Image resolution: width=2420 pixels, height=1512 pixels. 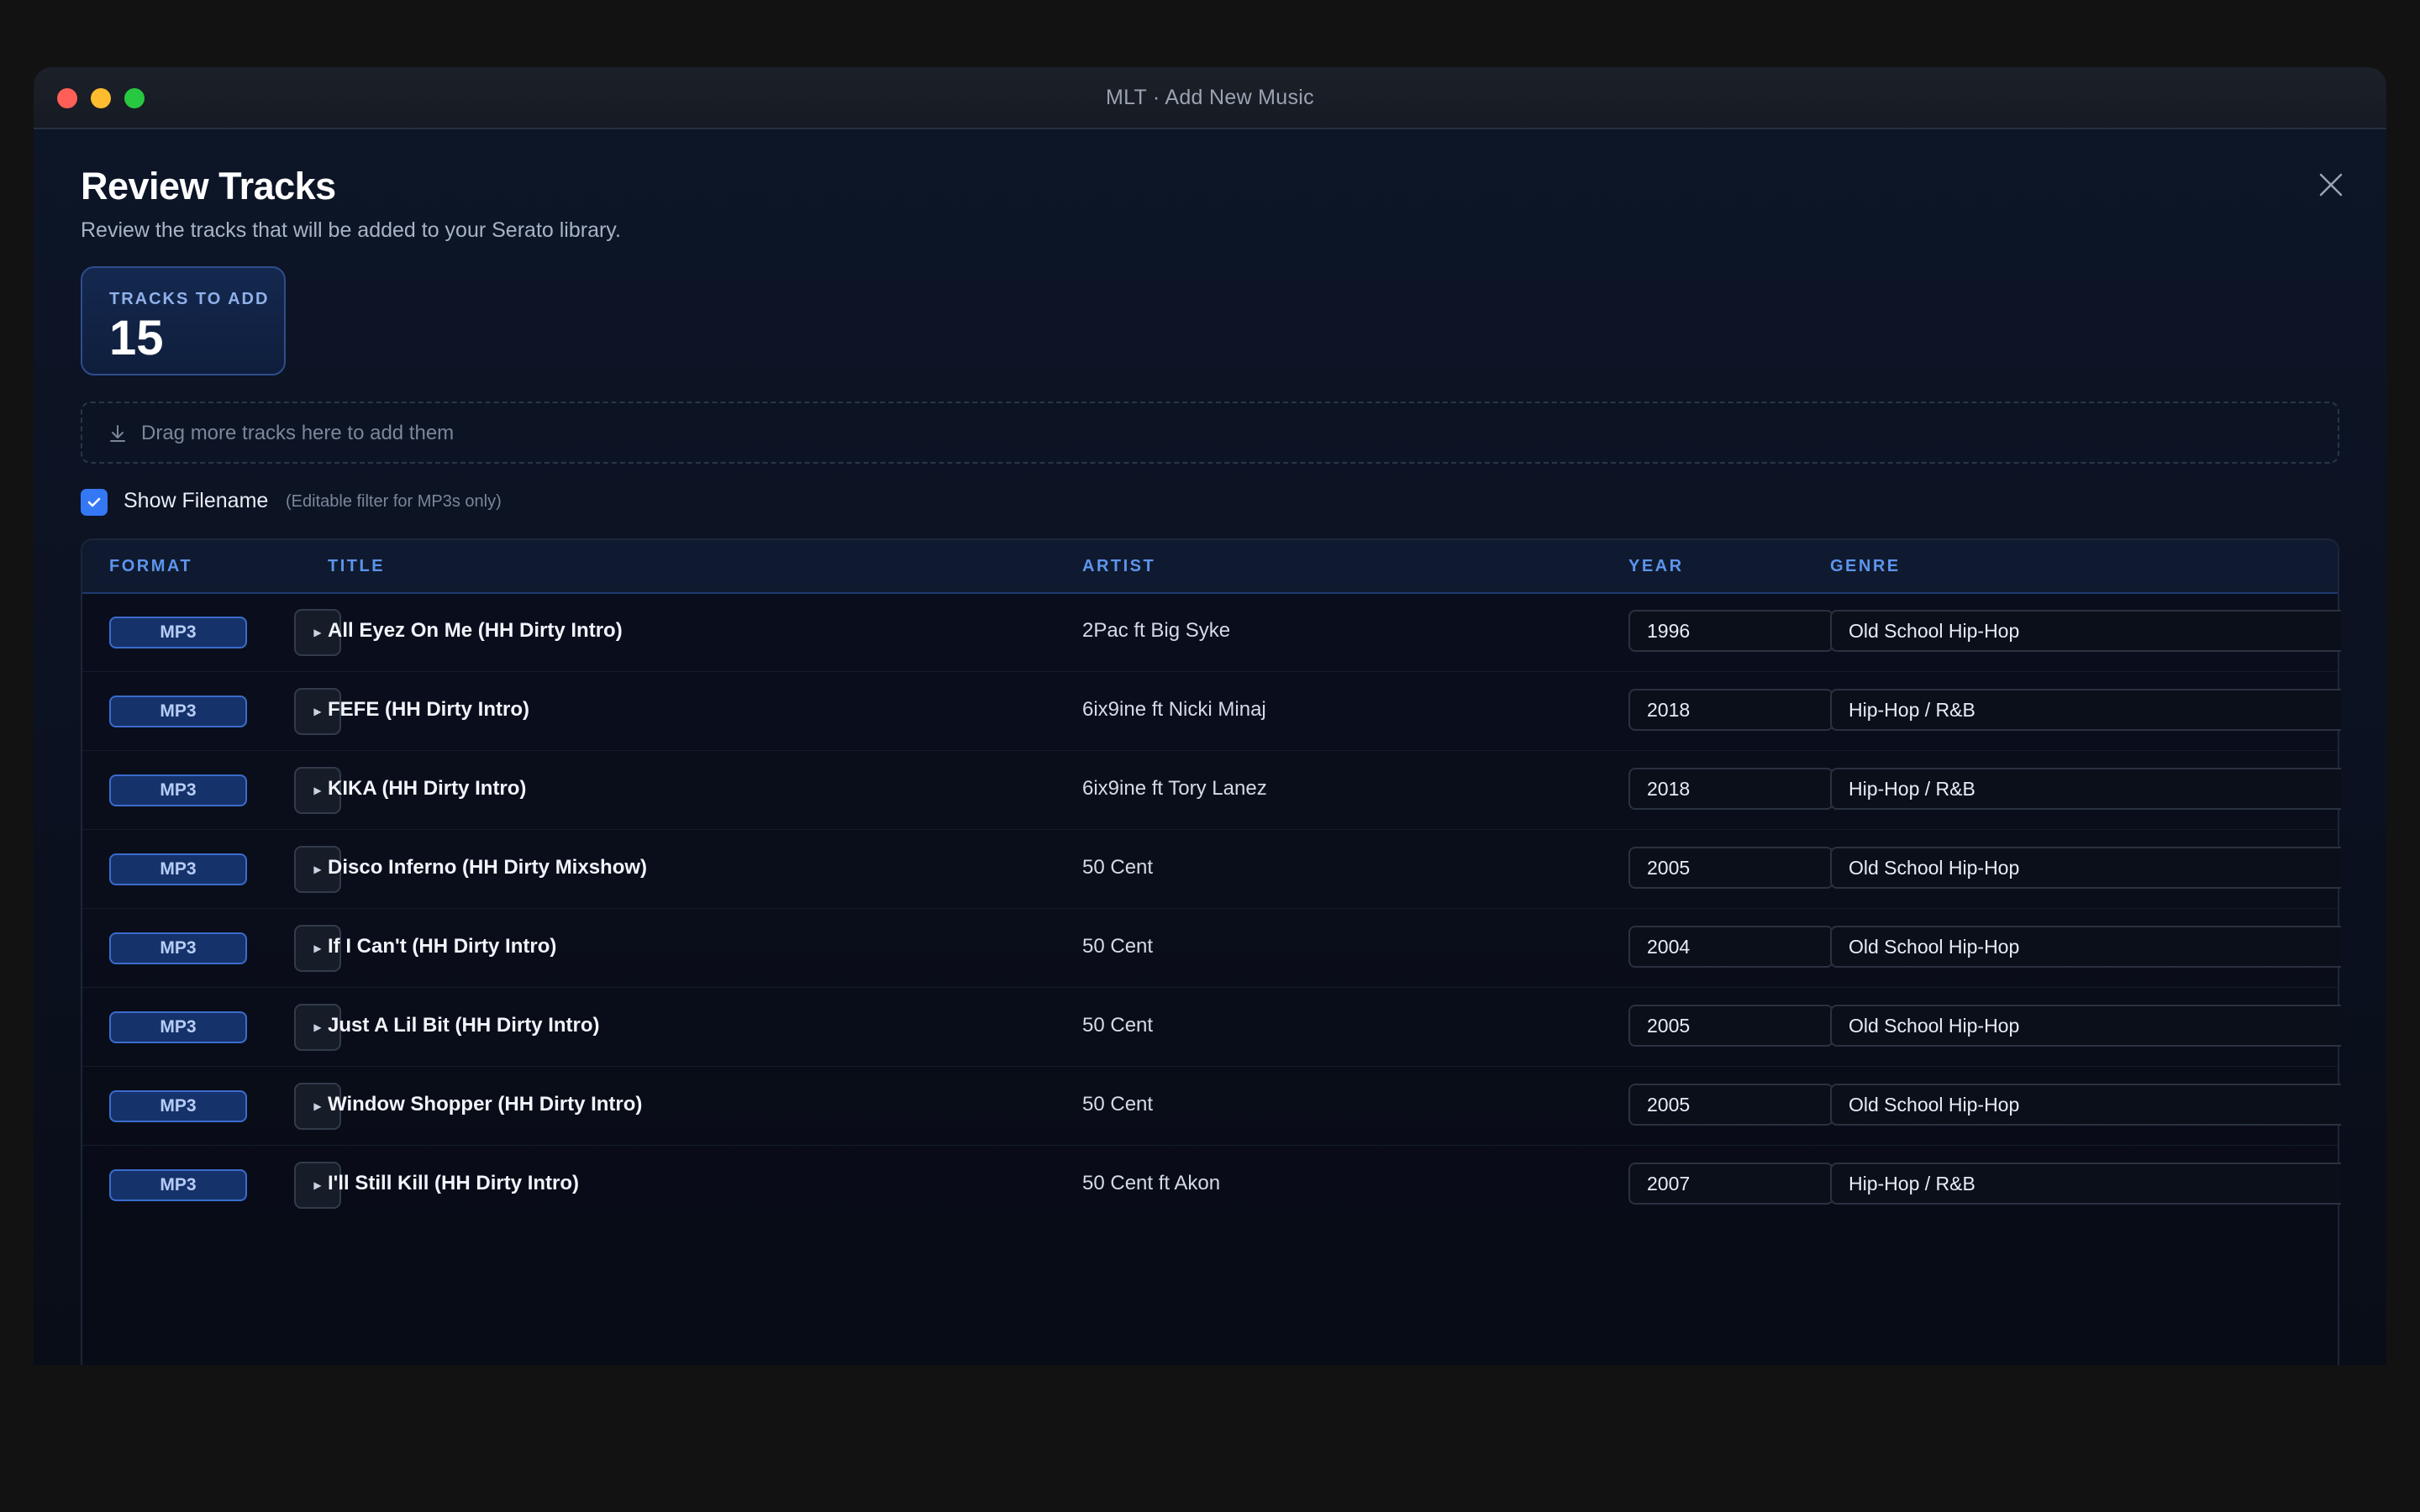 I want to click on checkmark-icon, so click(x=94, y=502).